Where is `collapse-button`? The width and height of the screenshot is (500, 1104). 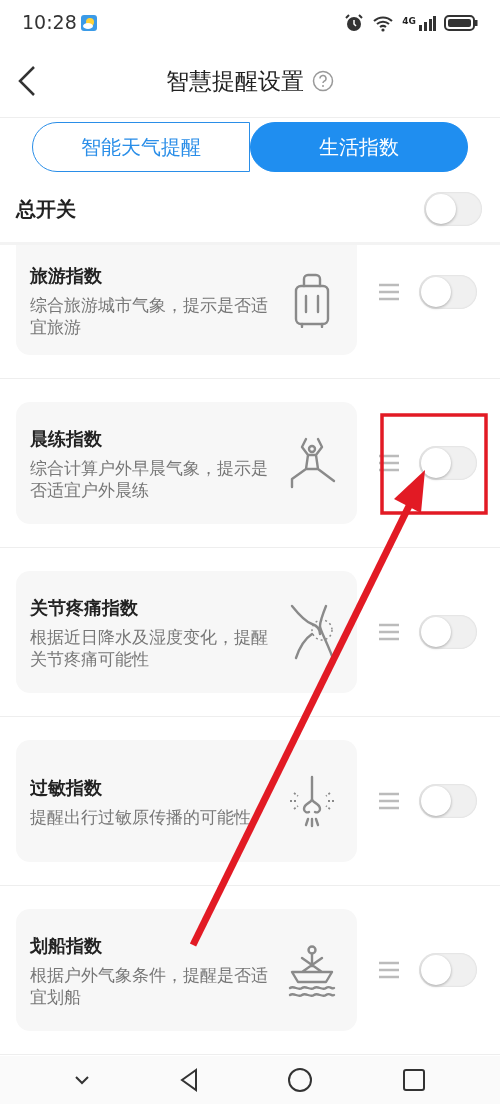 collapse-button is located at coordinates (82, 1080).